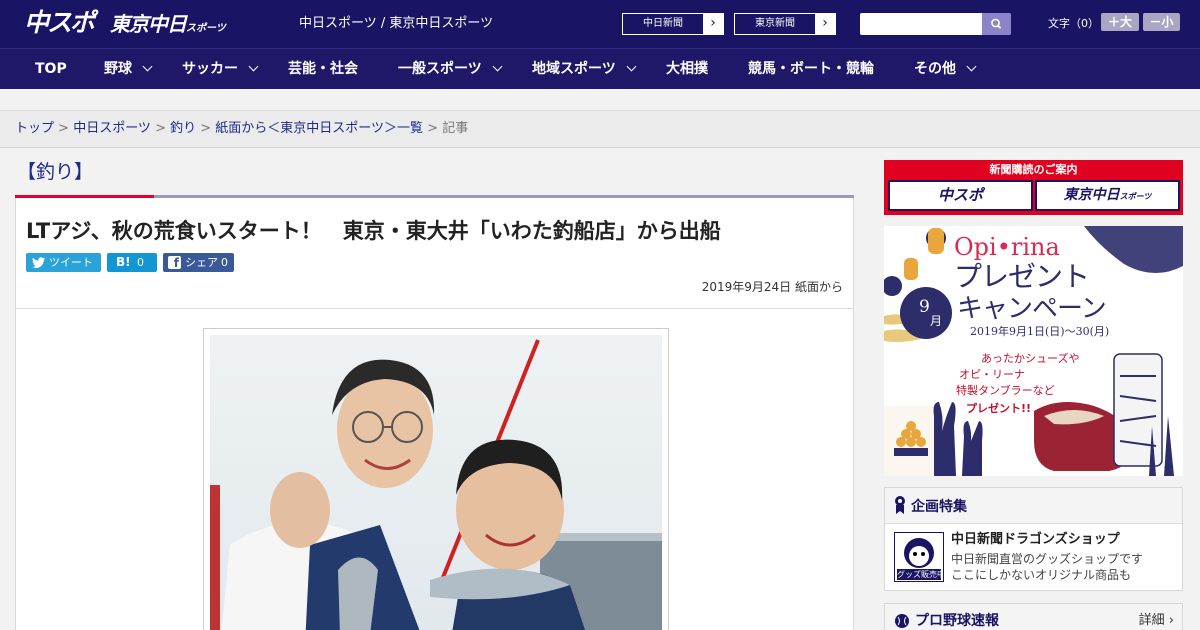 The height and width of the screenshot is (630, 1200). Describe the element at coordinates (919, 557) in the screenshot. I see `dragons-shop-thumbnail: グッズ販売中` at that location.